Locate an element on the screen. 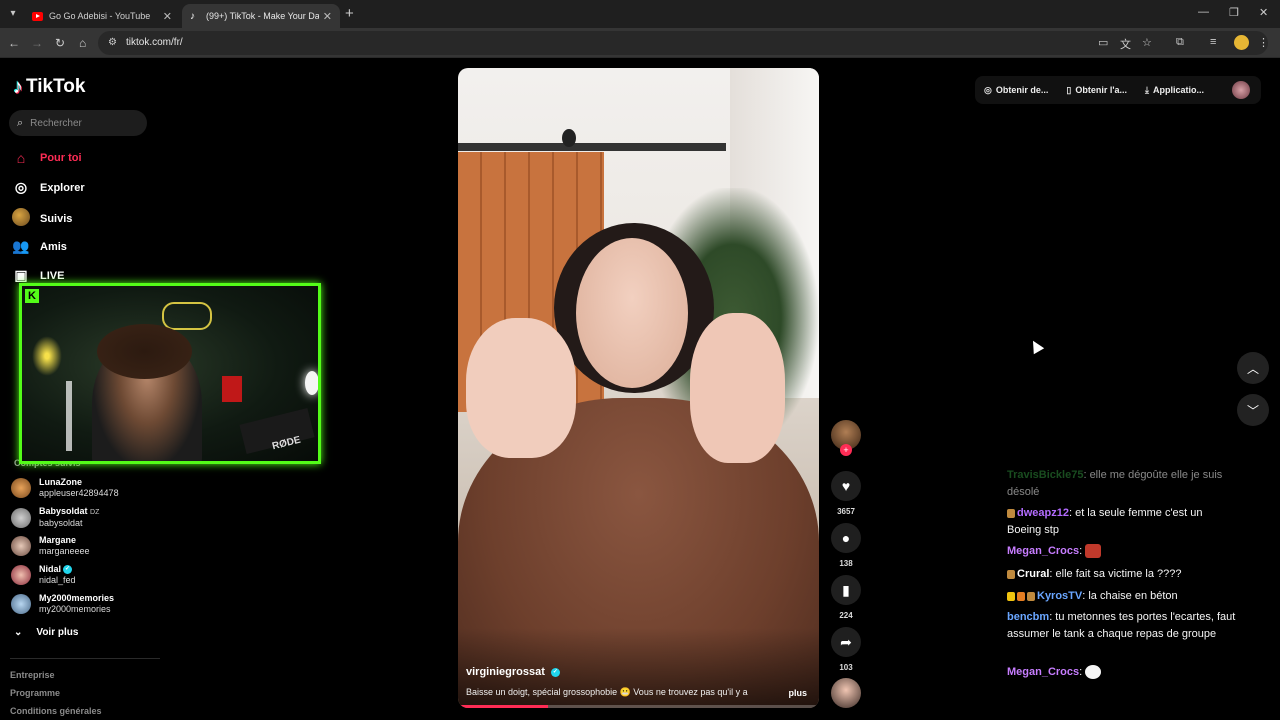 Image resolution: width=1280 pixels, height=720 pixels. nav-label: Amis is located at coordinates (53, 246).